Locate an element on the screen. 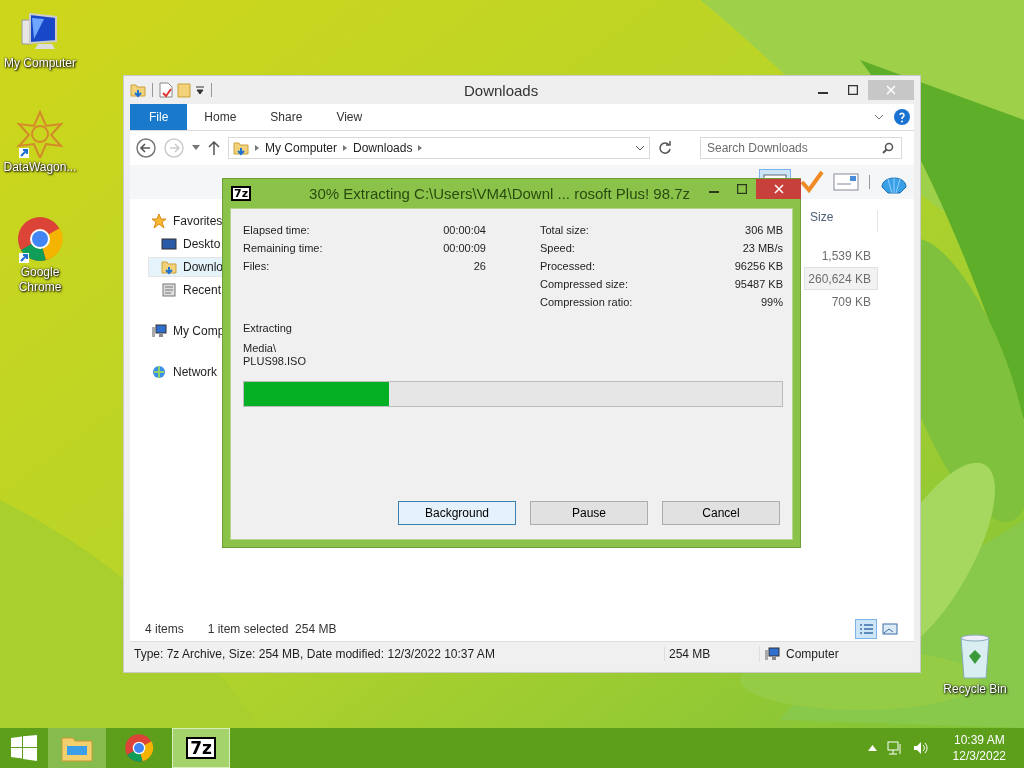 This screenshot has width=1024, height=768. stat-value: 95487 KB is located at coordinates (758, 284).